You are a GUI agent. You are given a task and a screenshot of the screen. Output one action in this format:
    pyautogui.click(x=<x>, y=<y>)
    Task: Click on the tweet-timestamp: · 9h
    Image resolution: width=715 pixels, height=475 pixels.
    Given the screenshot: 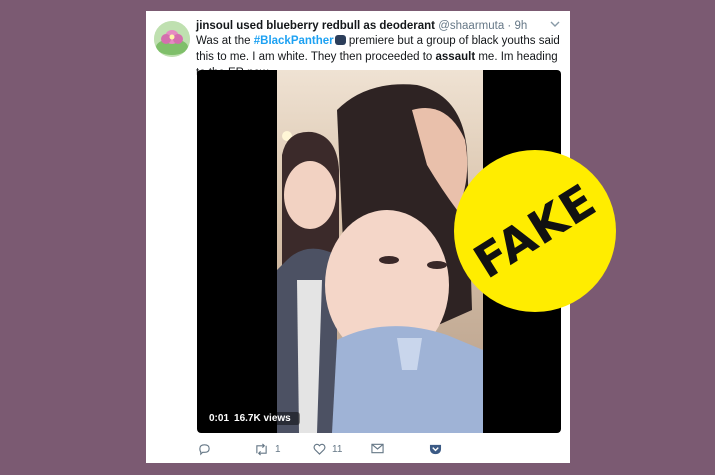 What is the action you would take?
    pyautogui.click(x=517, y=26)
    